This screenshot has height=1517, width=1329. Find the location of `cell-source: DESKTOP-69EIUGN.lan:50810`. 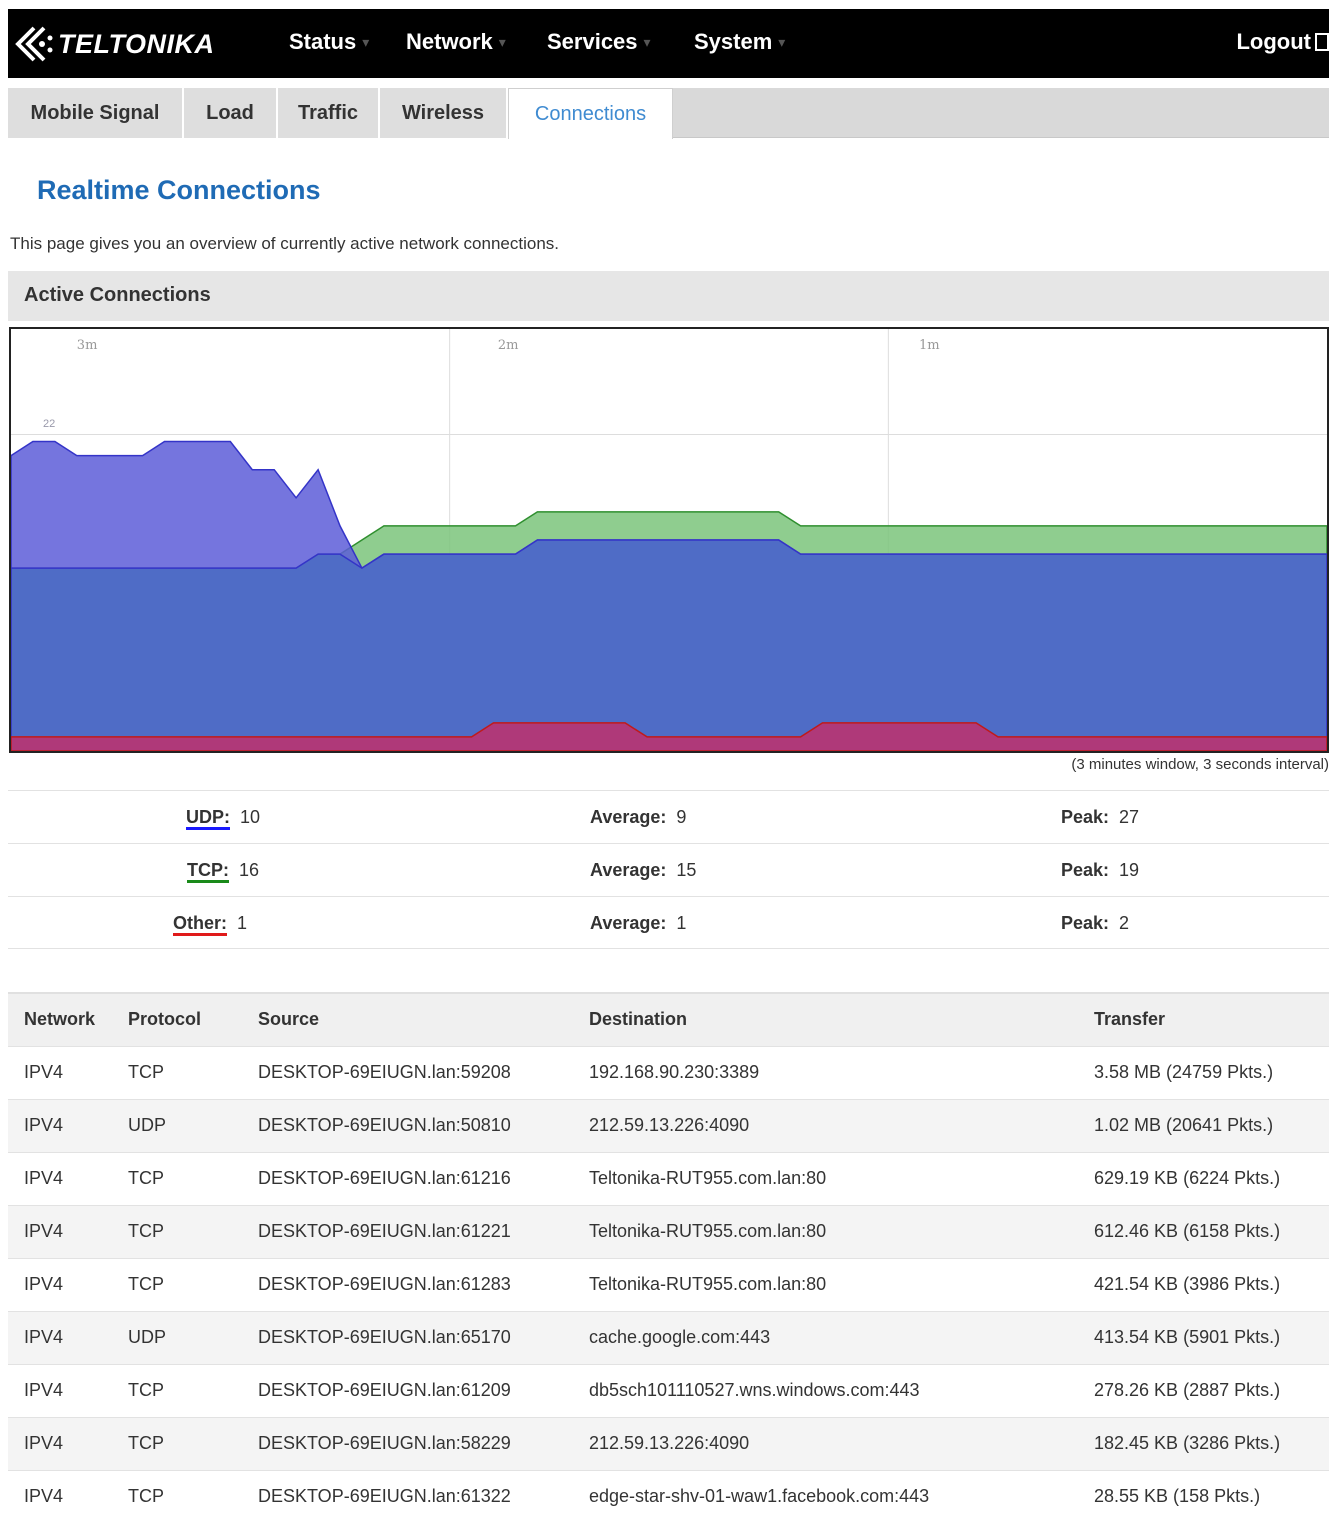

cell-source: DESKTOP-69EIUGN.lan:50810 is located at coordinates (407, 1125).